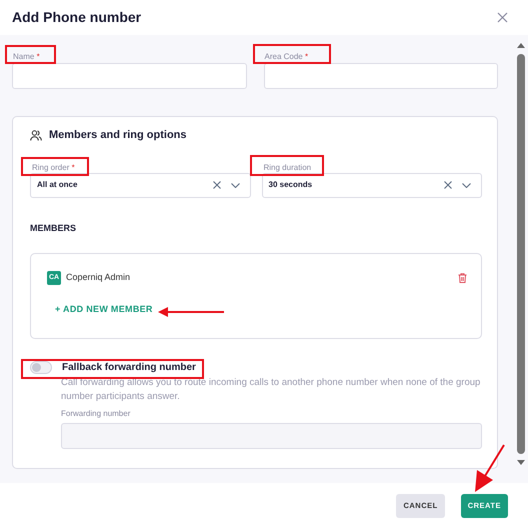 This screenshot has height=524, width=528. What do you see at coordinates (77, 17) in the screenshot?
I see `dialog-title: Add Phone number` at bounding box center [77, 17].